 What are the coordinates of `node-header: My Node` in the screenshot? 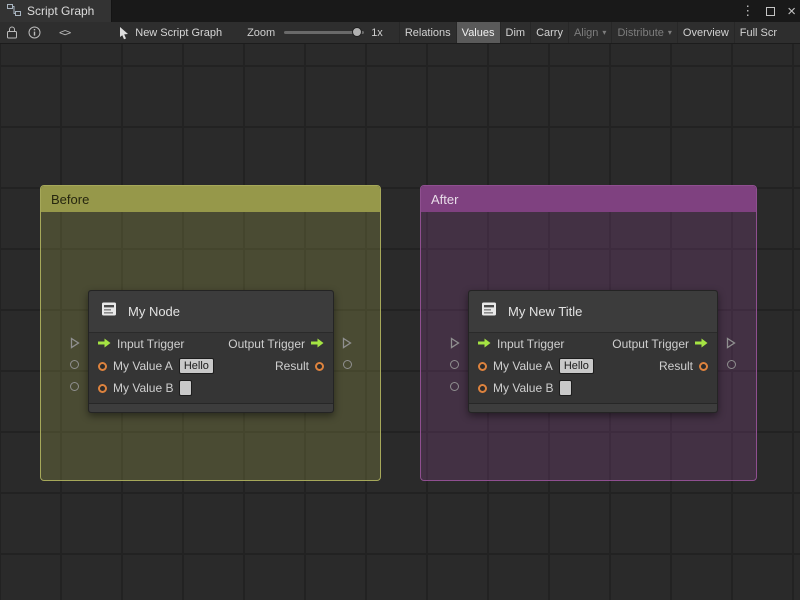 It's located at (211, 312).